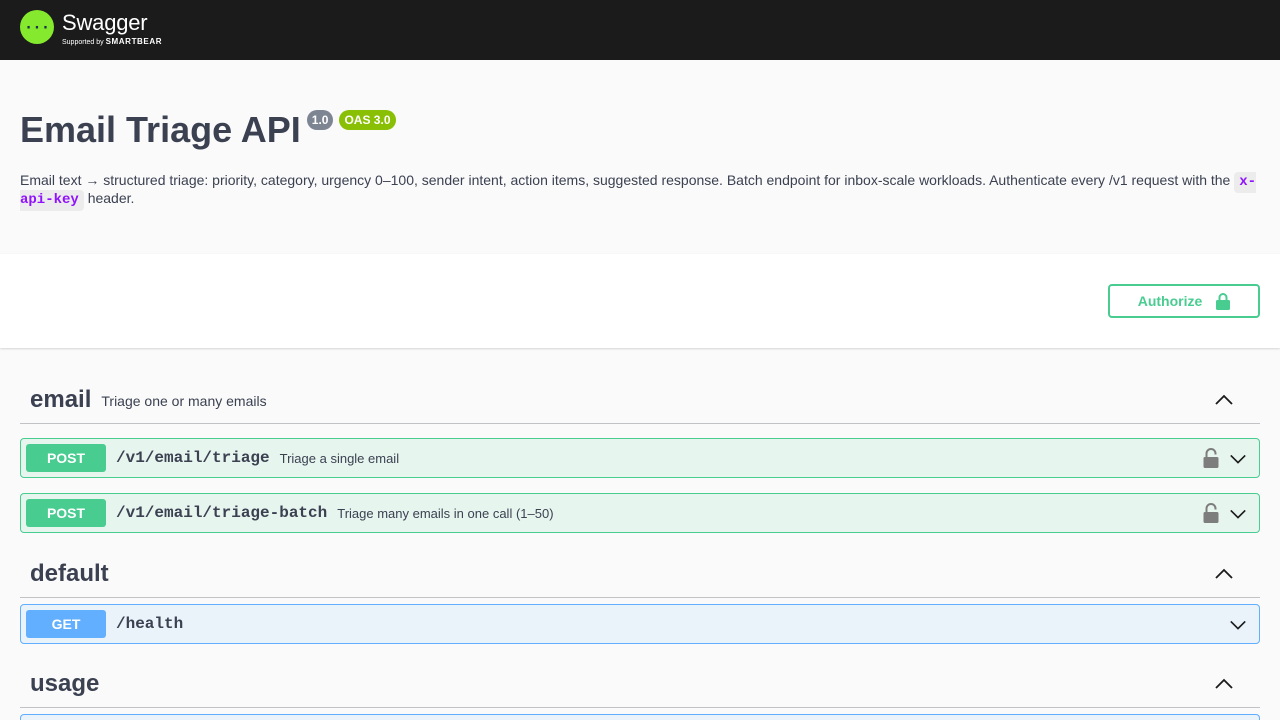 This screenshot has height=720, width=1280. I want to click on brand-name: Swagger, so click(105, 22).